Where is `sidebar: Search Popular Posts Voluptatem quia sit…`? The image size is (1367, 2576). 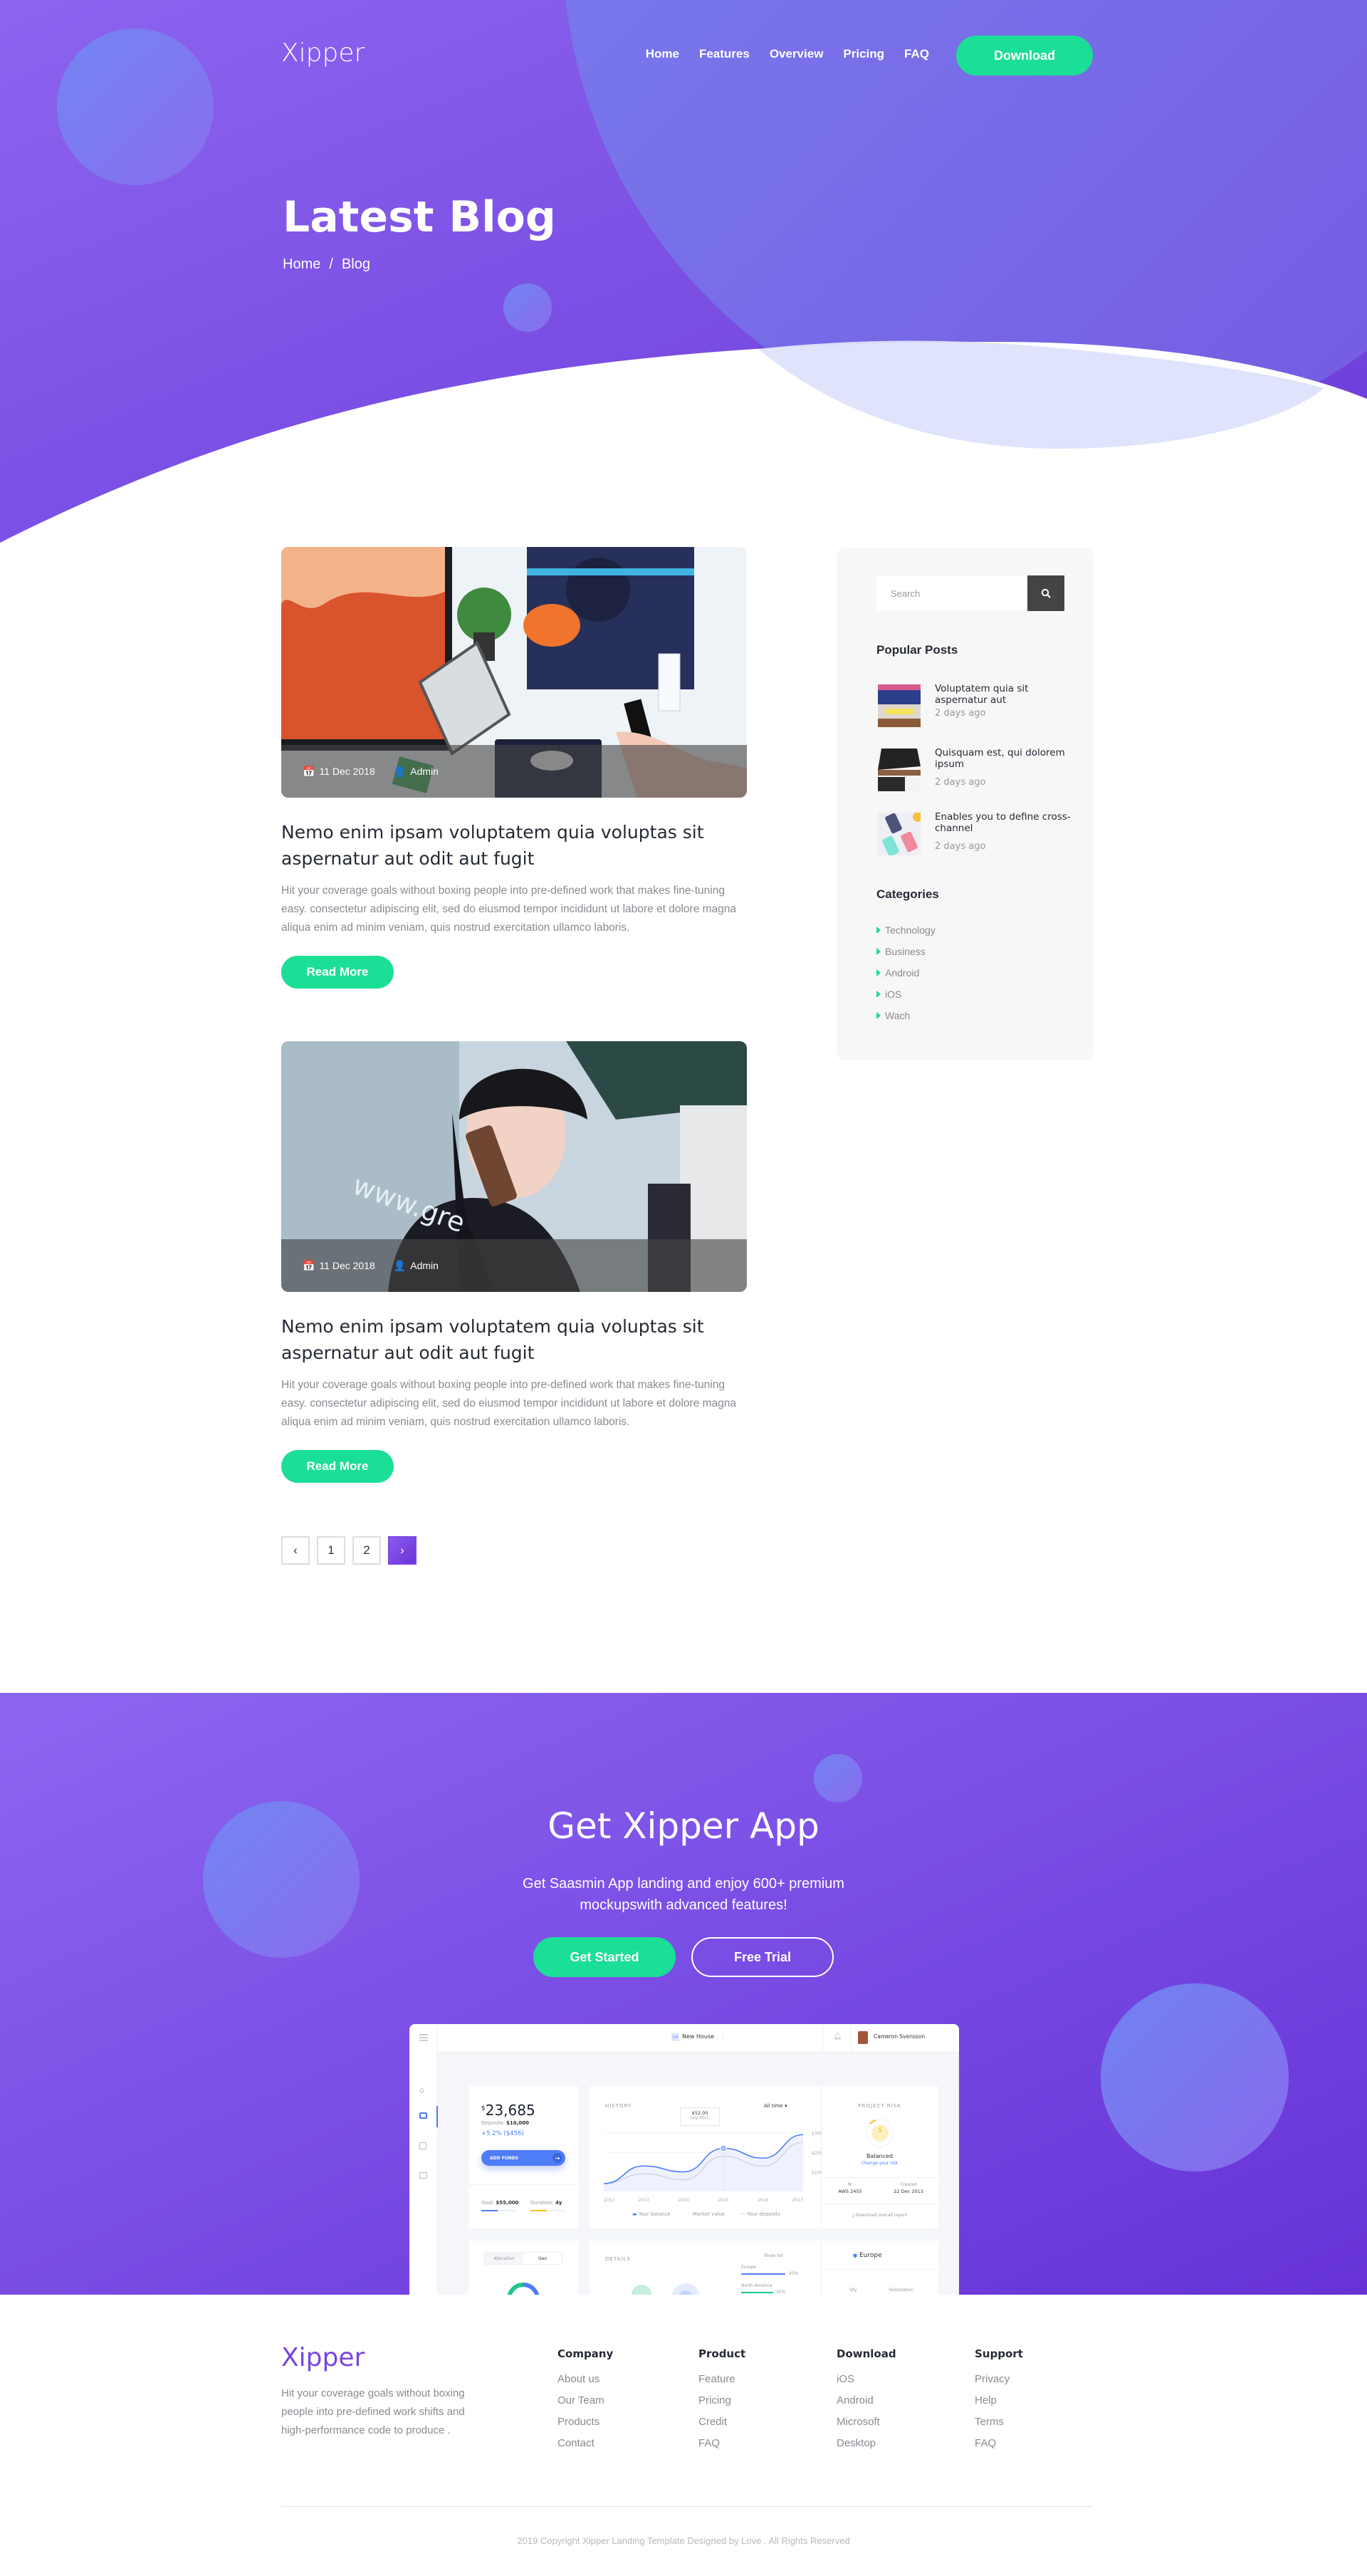 sidebar: Search Popular Posts Voluptatem quia sit… is located at coordinates (965, 804).